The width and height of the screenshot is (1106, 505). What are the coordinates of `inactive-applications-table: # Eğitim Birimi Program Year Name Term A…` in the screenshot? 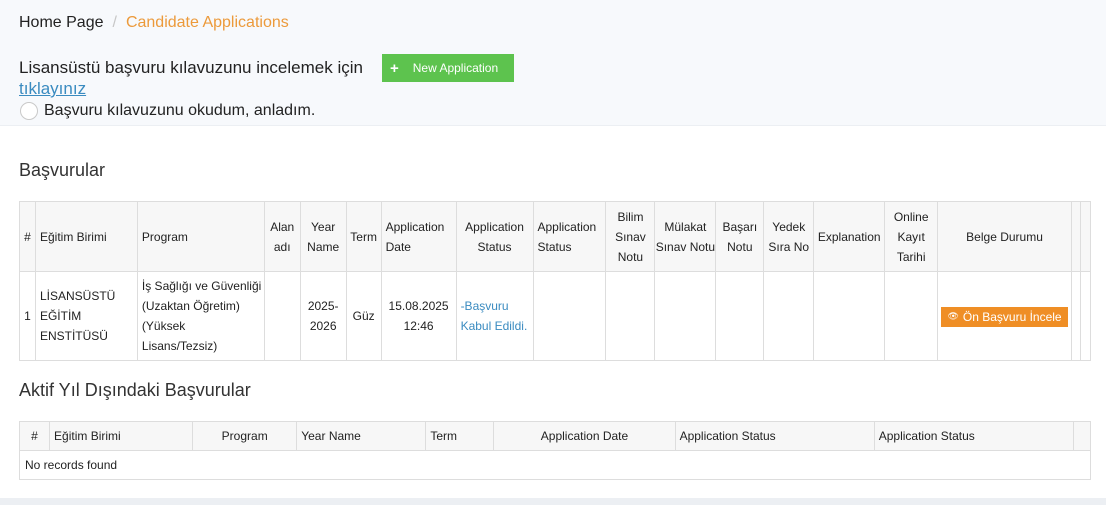 It's located at (555, 450).